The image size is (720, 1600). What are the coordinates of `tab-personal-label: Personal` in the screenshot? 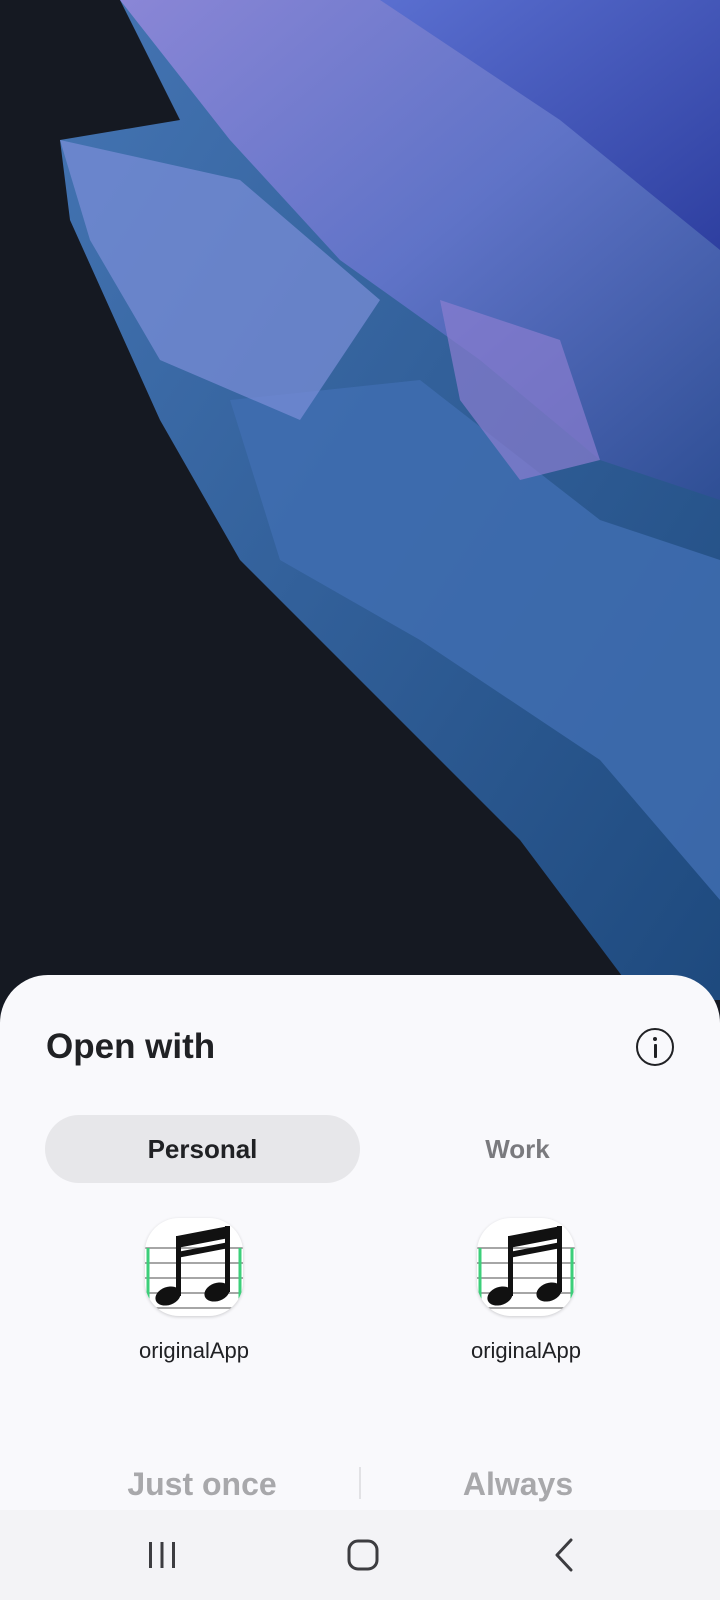 It's located at (202, 1148).